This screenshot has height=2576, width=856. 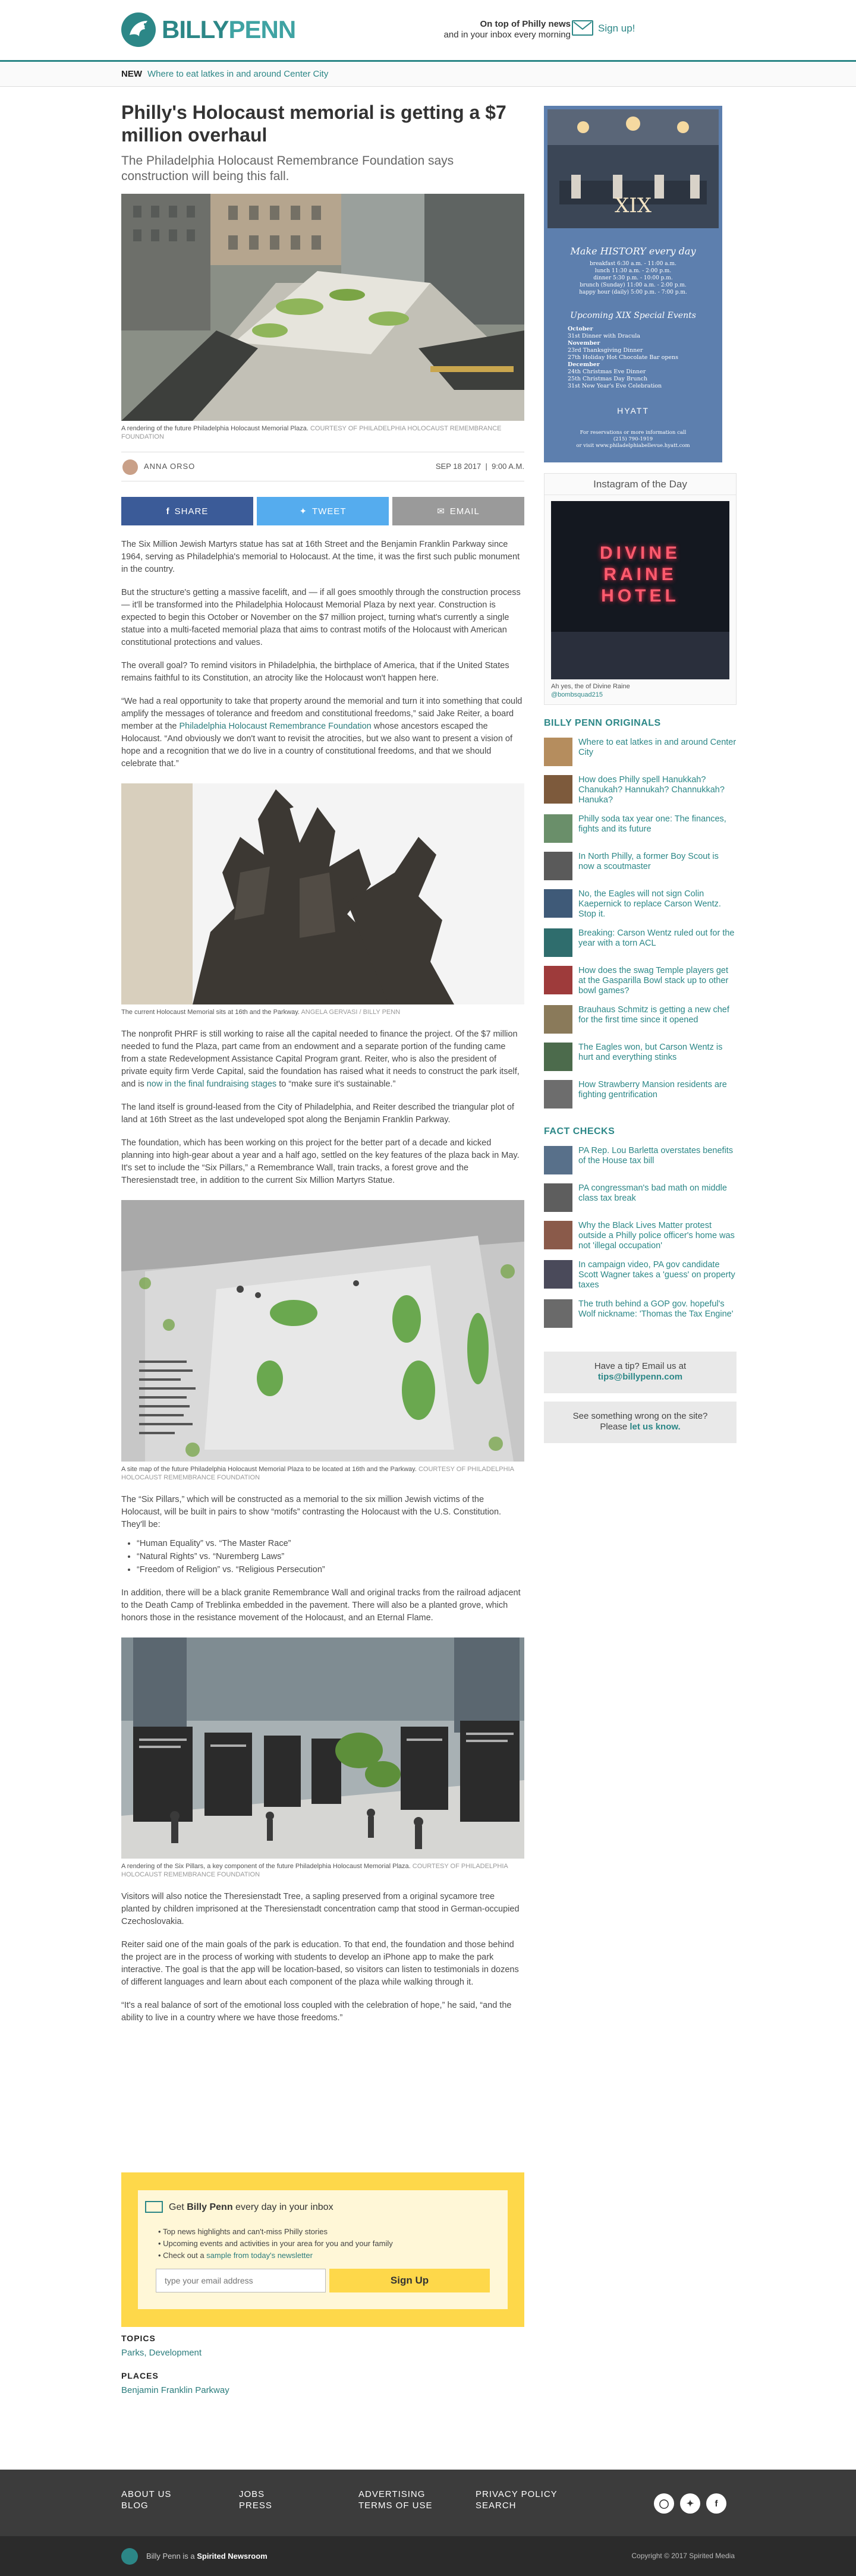 I want to click on place-link: Benjamin Franklin Parkway, so click(x=322, y=2390).